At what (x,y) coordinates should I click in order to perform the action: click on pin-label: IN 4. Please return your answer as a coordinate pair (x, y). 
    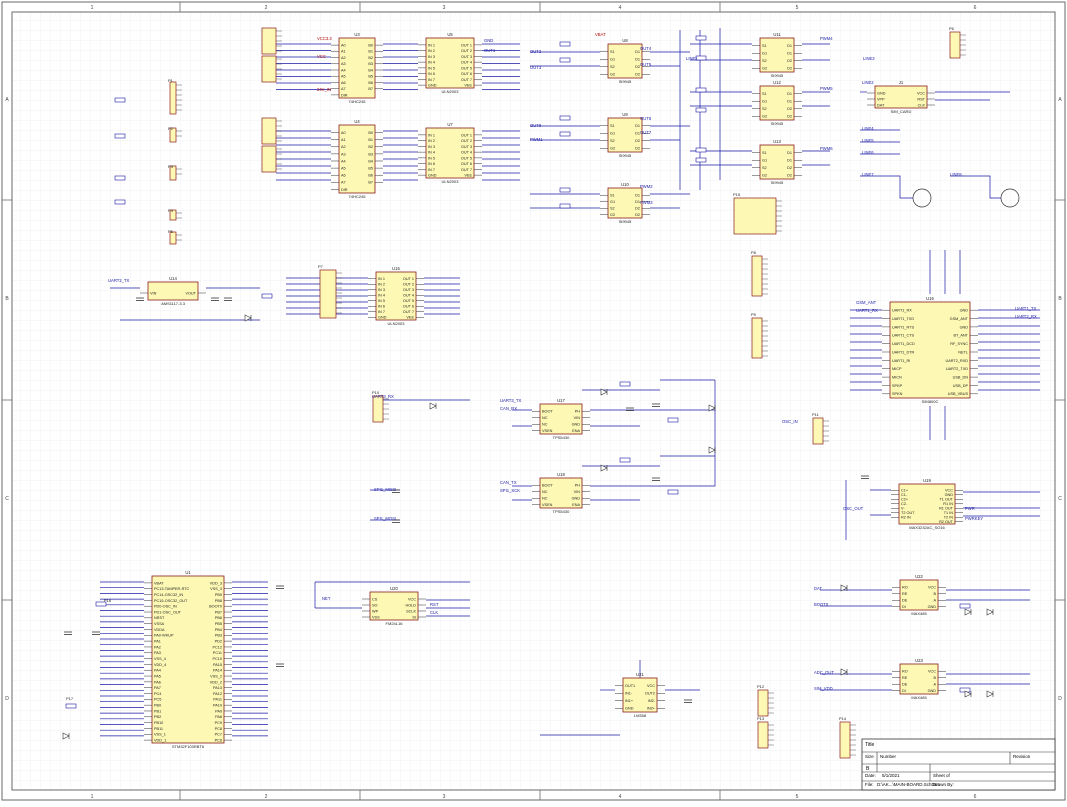
    Looking at the image, I should click on (431, 63).